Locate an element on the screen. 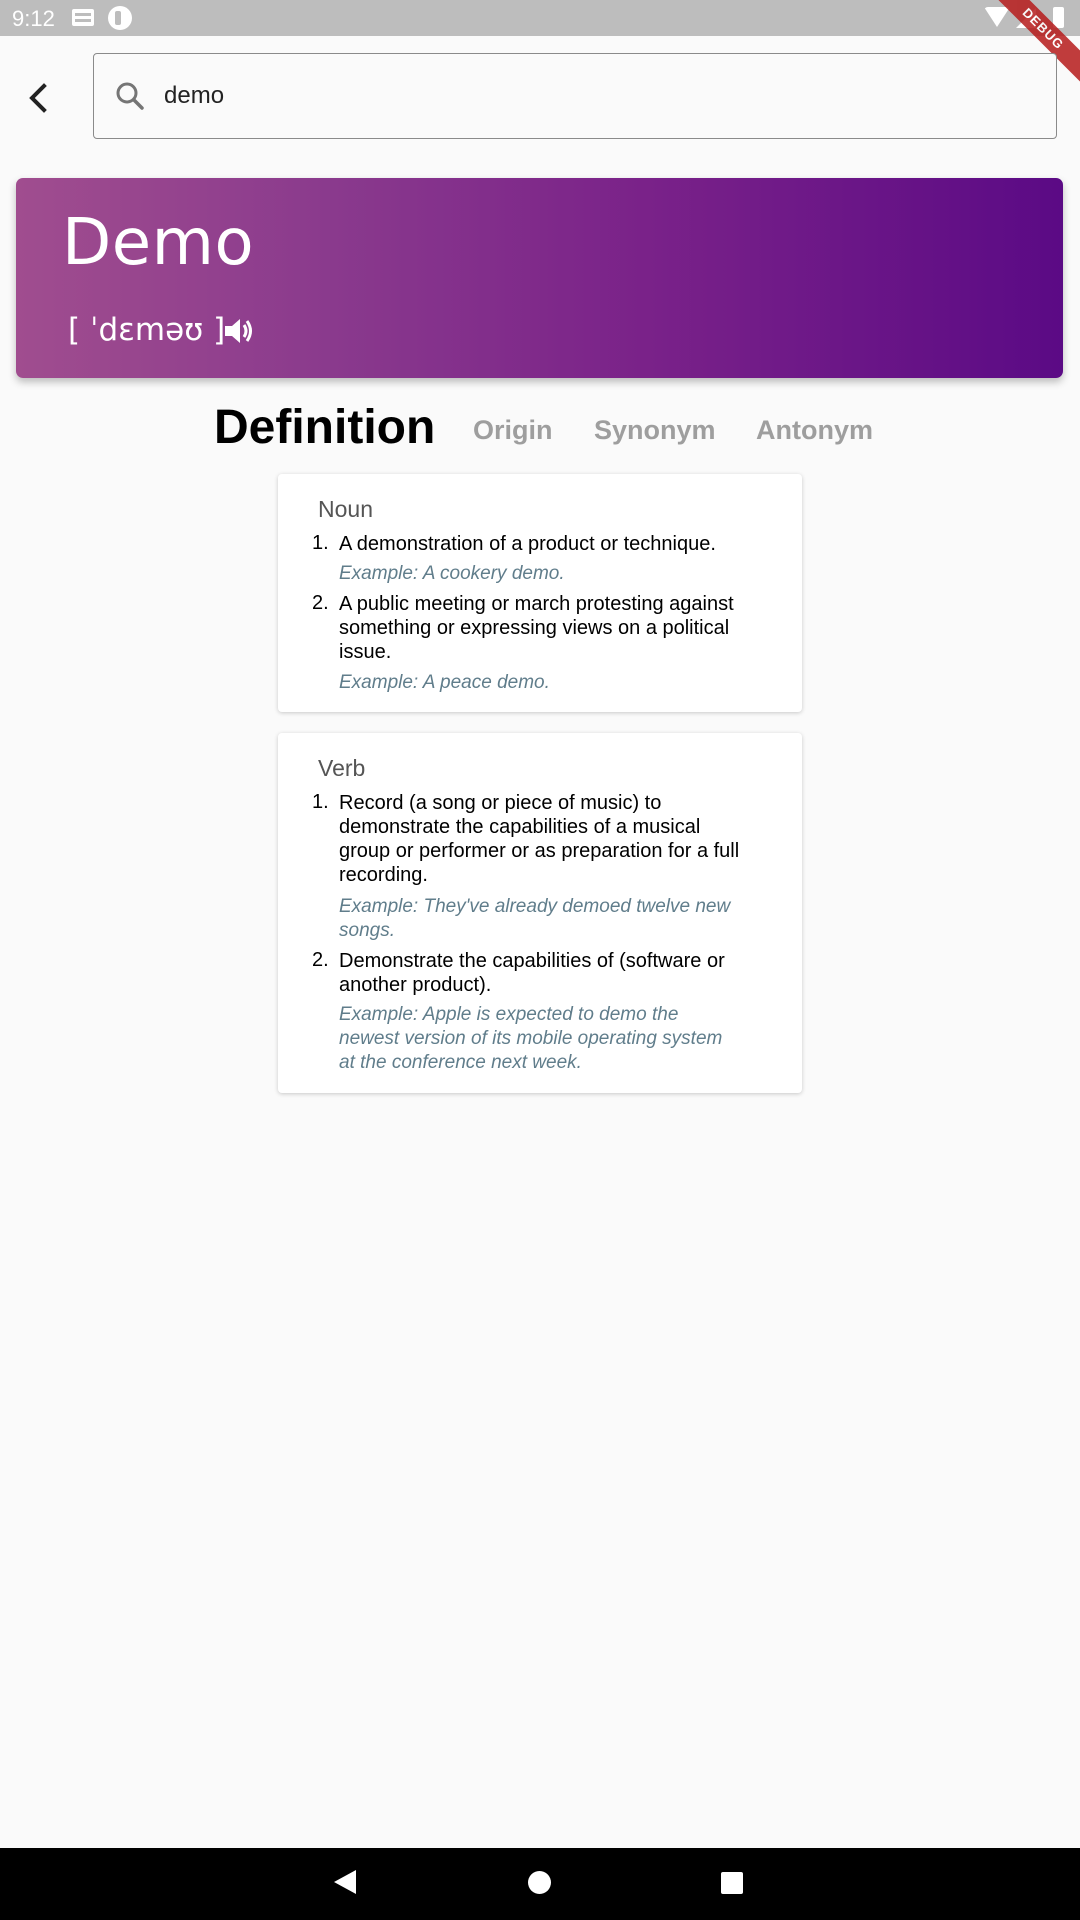 This screenshot has height=1920, width=1080. part-of-speech: Verb is located at coordinates (342, 768).